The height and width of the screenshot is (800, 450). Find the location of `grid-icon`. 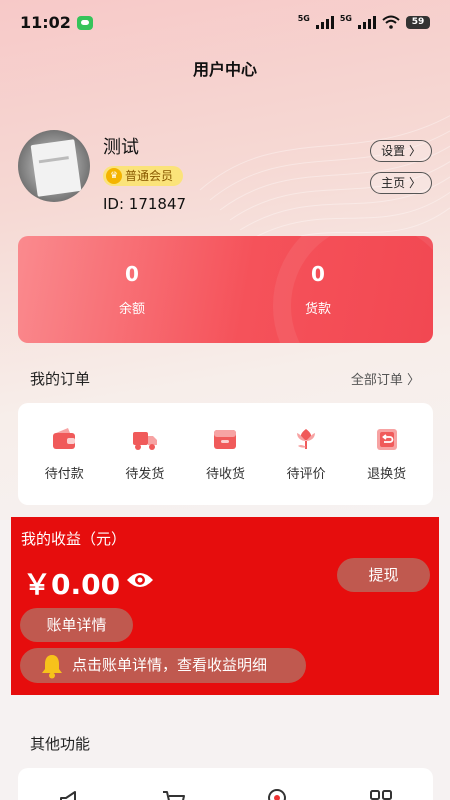

grid-icon is located at coordinates (381, 795).